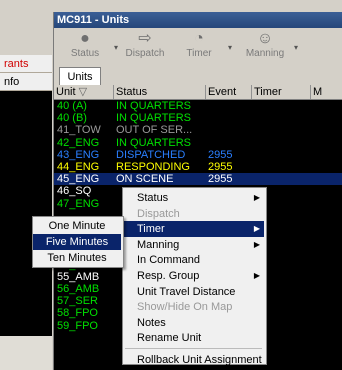 The height and width of the screenshot is (370, 342). Describe the element at coordinates (151, 322) in the screenshot. I see `menu-item-label: Notes` at that location.